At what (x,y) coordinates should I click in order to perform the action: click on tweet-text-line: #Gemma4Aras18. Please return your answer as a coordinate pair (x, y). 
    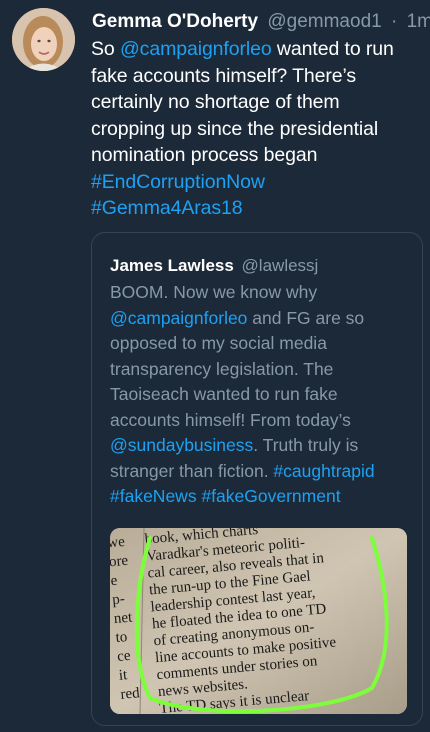
    Looking at the image, I should click on (256, 208).